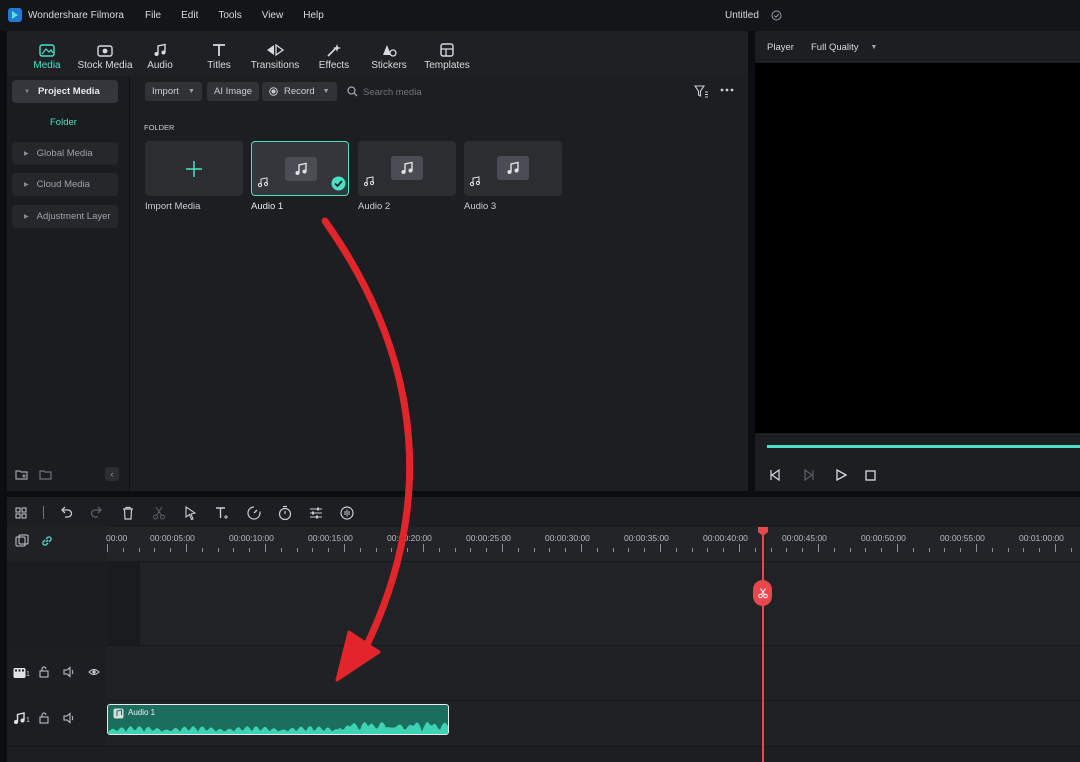 The height and width of the screenshot is (762, 1080). I want to click on media-label: Audio 2, so click(374, 206).